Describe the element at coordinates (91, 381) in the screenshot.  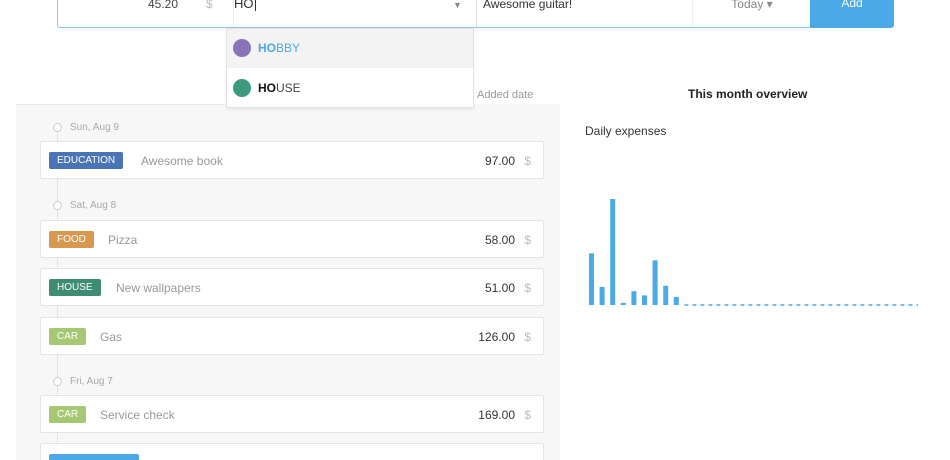
I see `date-label: Fri, Aug 7` at that location.